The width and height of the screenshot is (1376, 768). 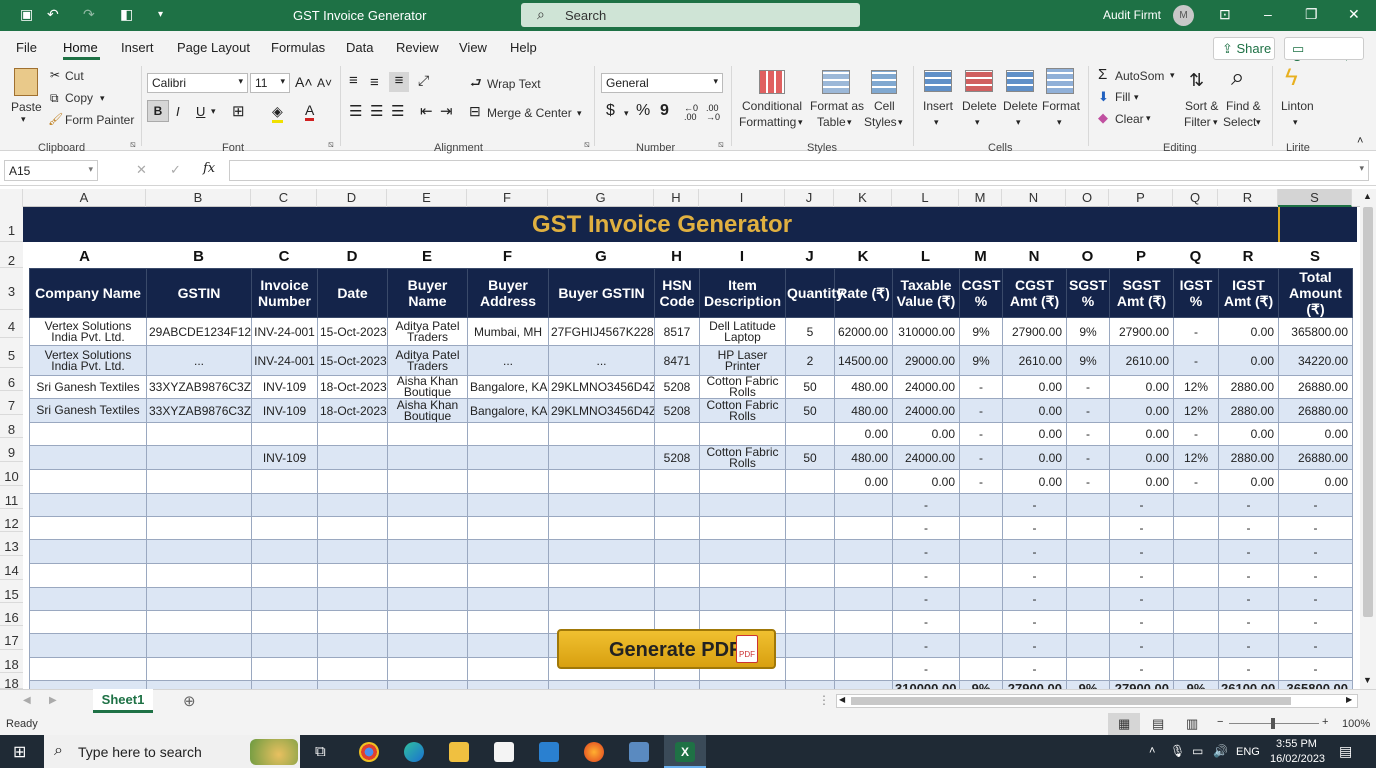 I want to click on minimize-icon: –, so click(x=1268, y=14).